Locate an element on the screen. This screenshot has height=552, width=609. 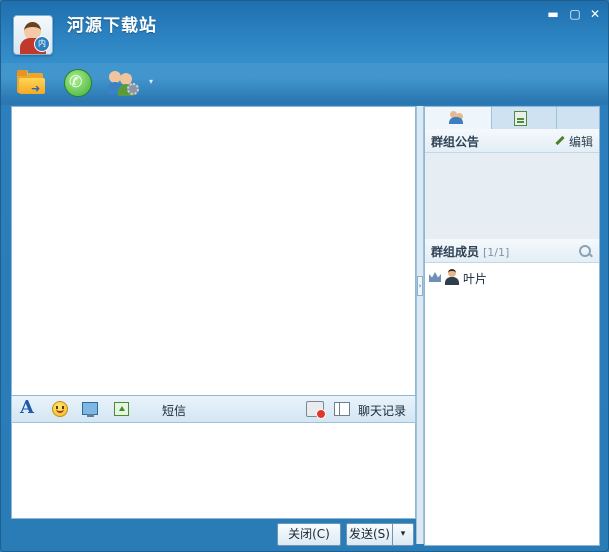
edit-label: 编辑 is located at coordinates (580, 142).